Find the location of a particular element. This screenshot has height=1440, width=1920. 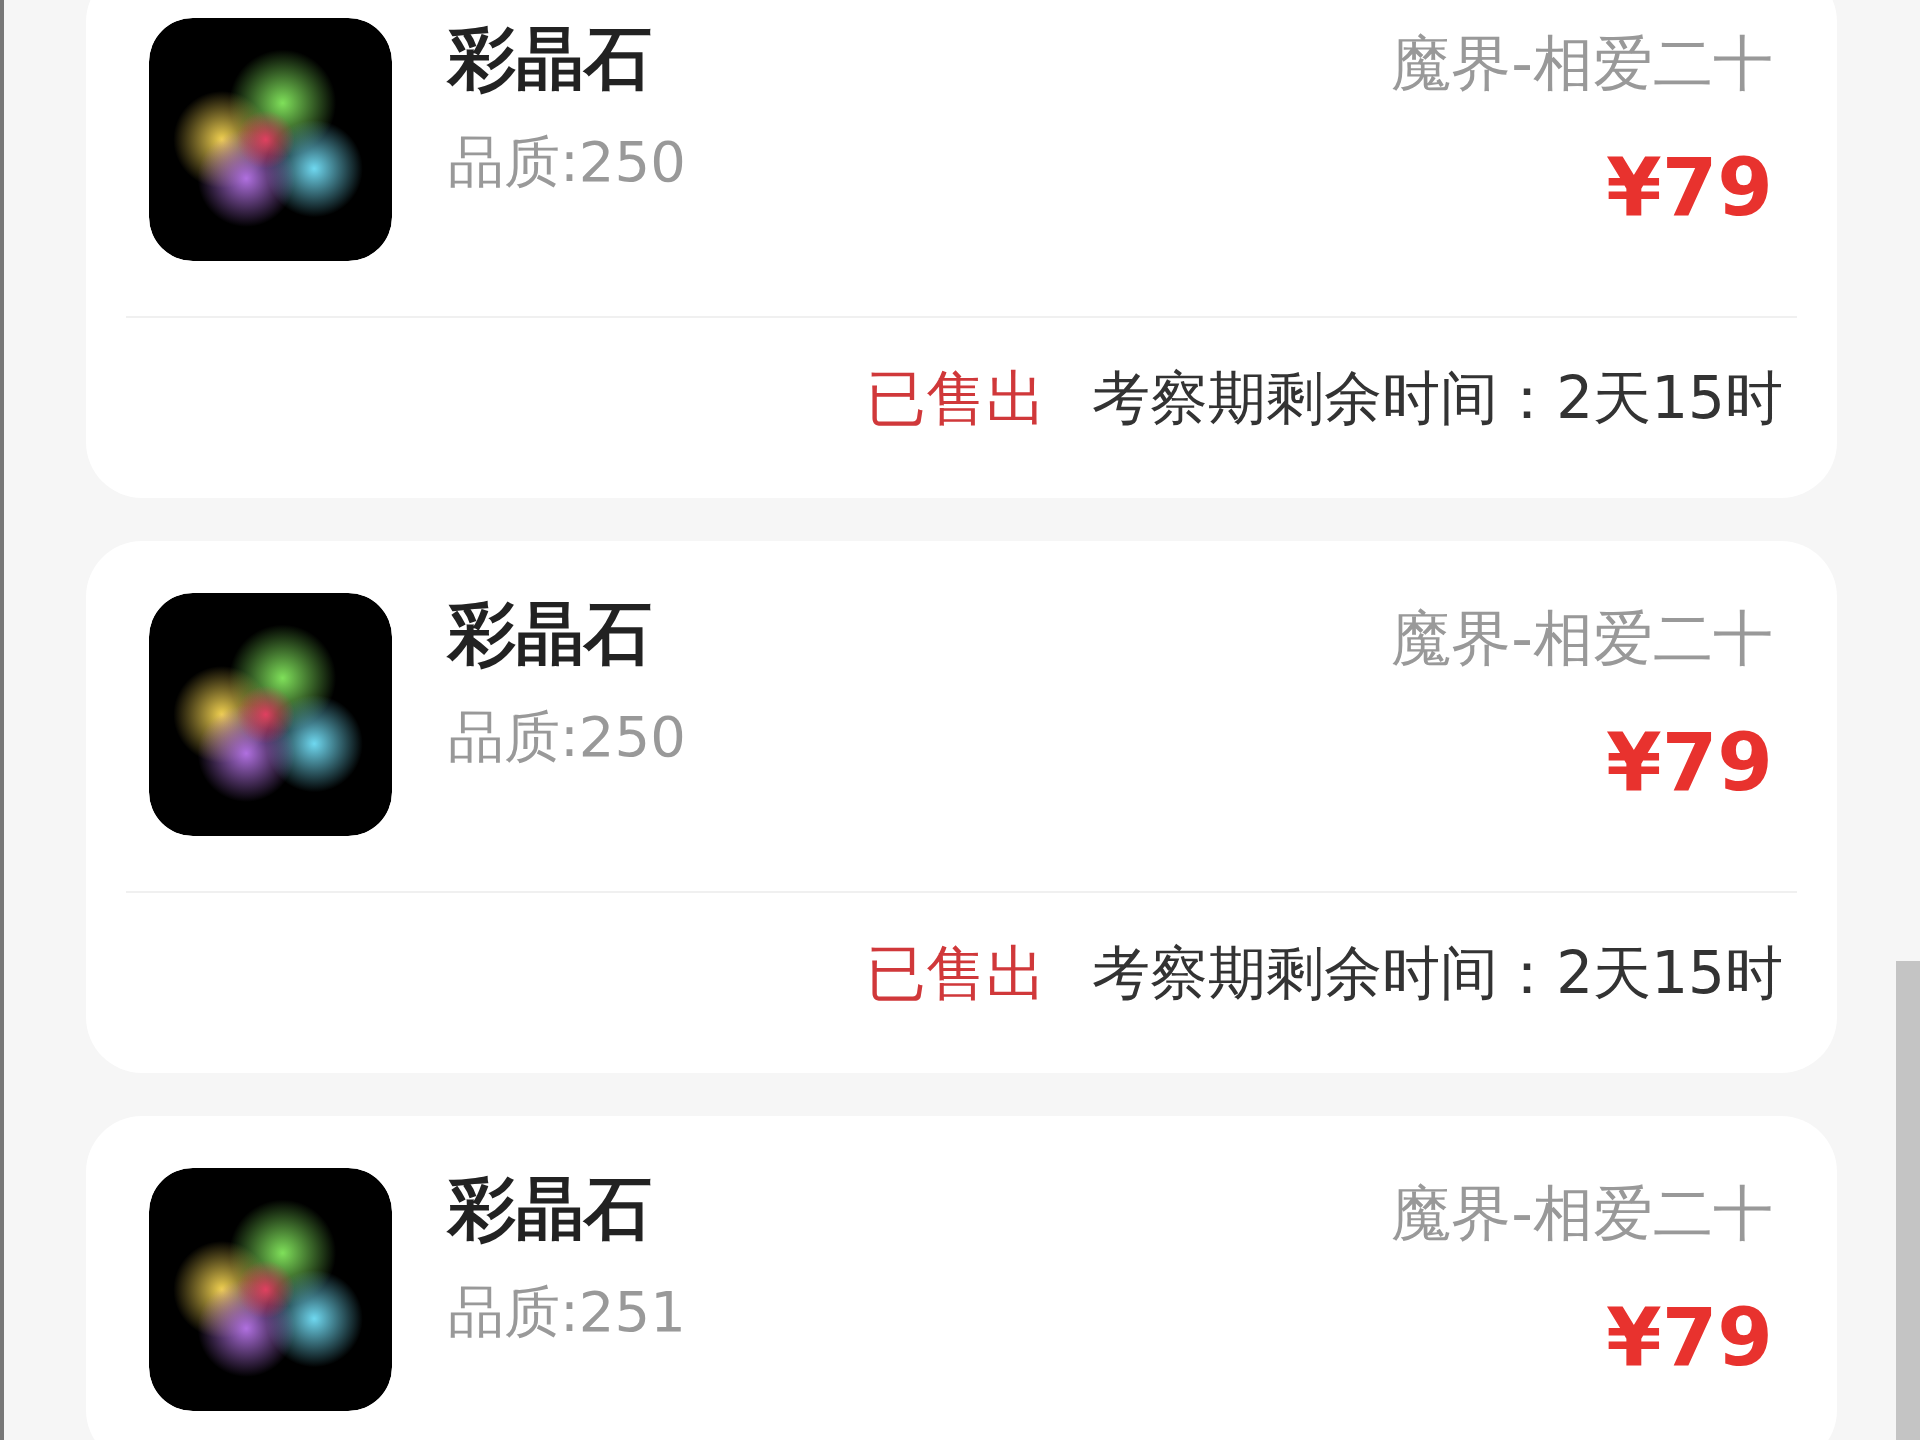

item-quality: 品质:251 is located at coordinates (567, 1311).